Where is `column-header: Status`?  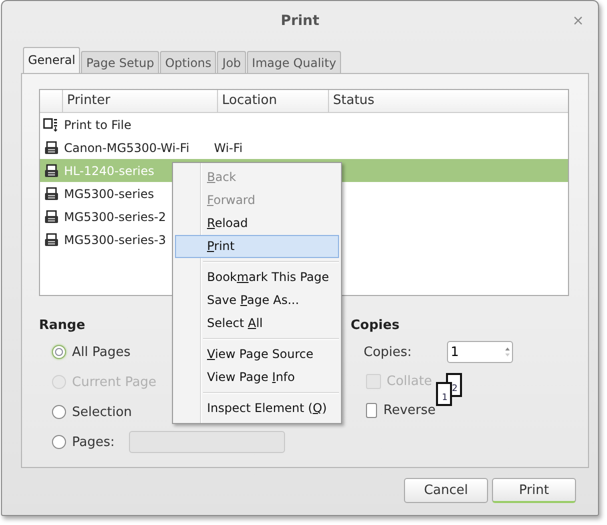
column-header: Status is located at coordinates (448, 101).